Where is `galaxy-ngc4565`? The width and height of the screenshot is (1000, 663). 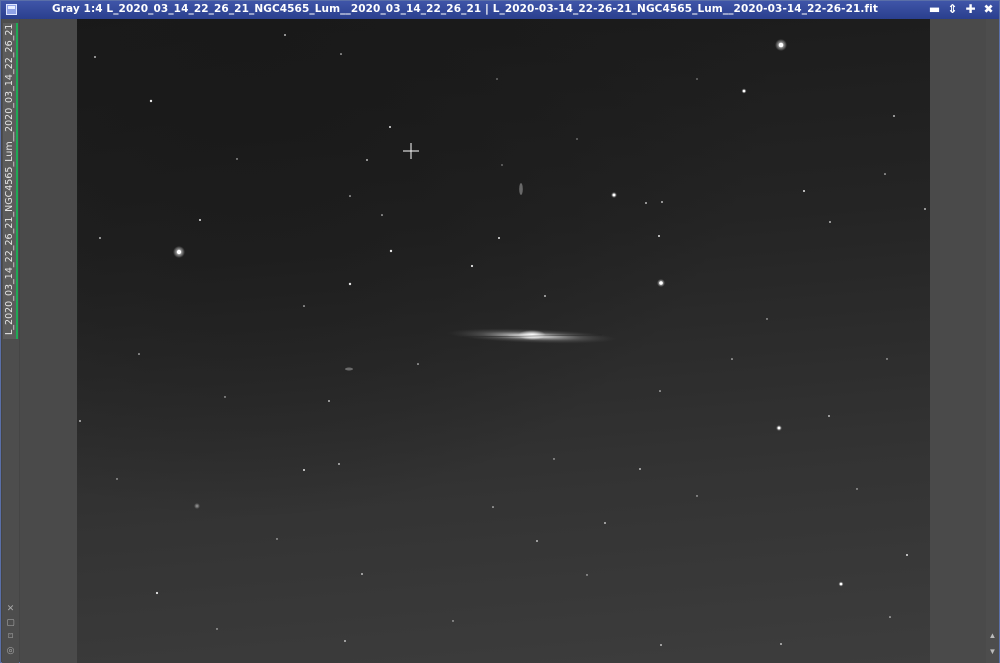
galaxy-ngc4565 is located at coordinates (532, 336).